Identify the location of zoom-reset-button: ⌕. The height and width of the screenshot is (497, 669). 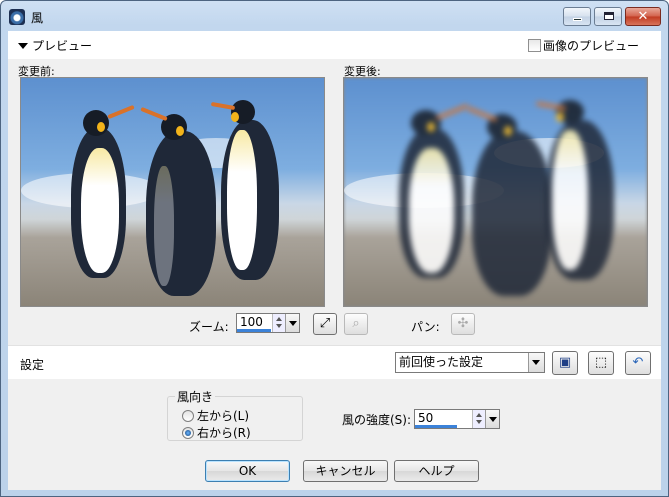
(356, 324).